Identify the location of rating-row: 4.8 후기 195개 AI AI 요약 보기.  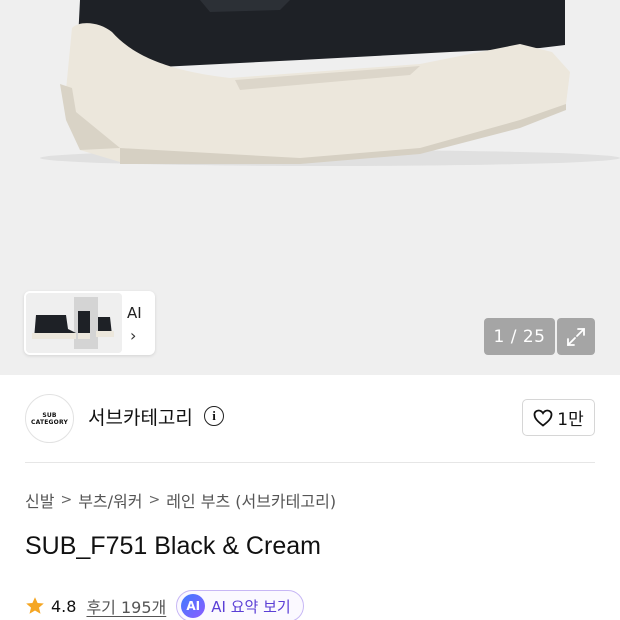
(164, 605).